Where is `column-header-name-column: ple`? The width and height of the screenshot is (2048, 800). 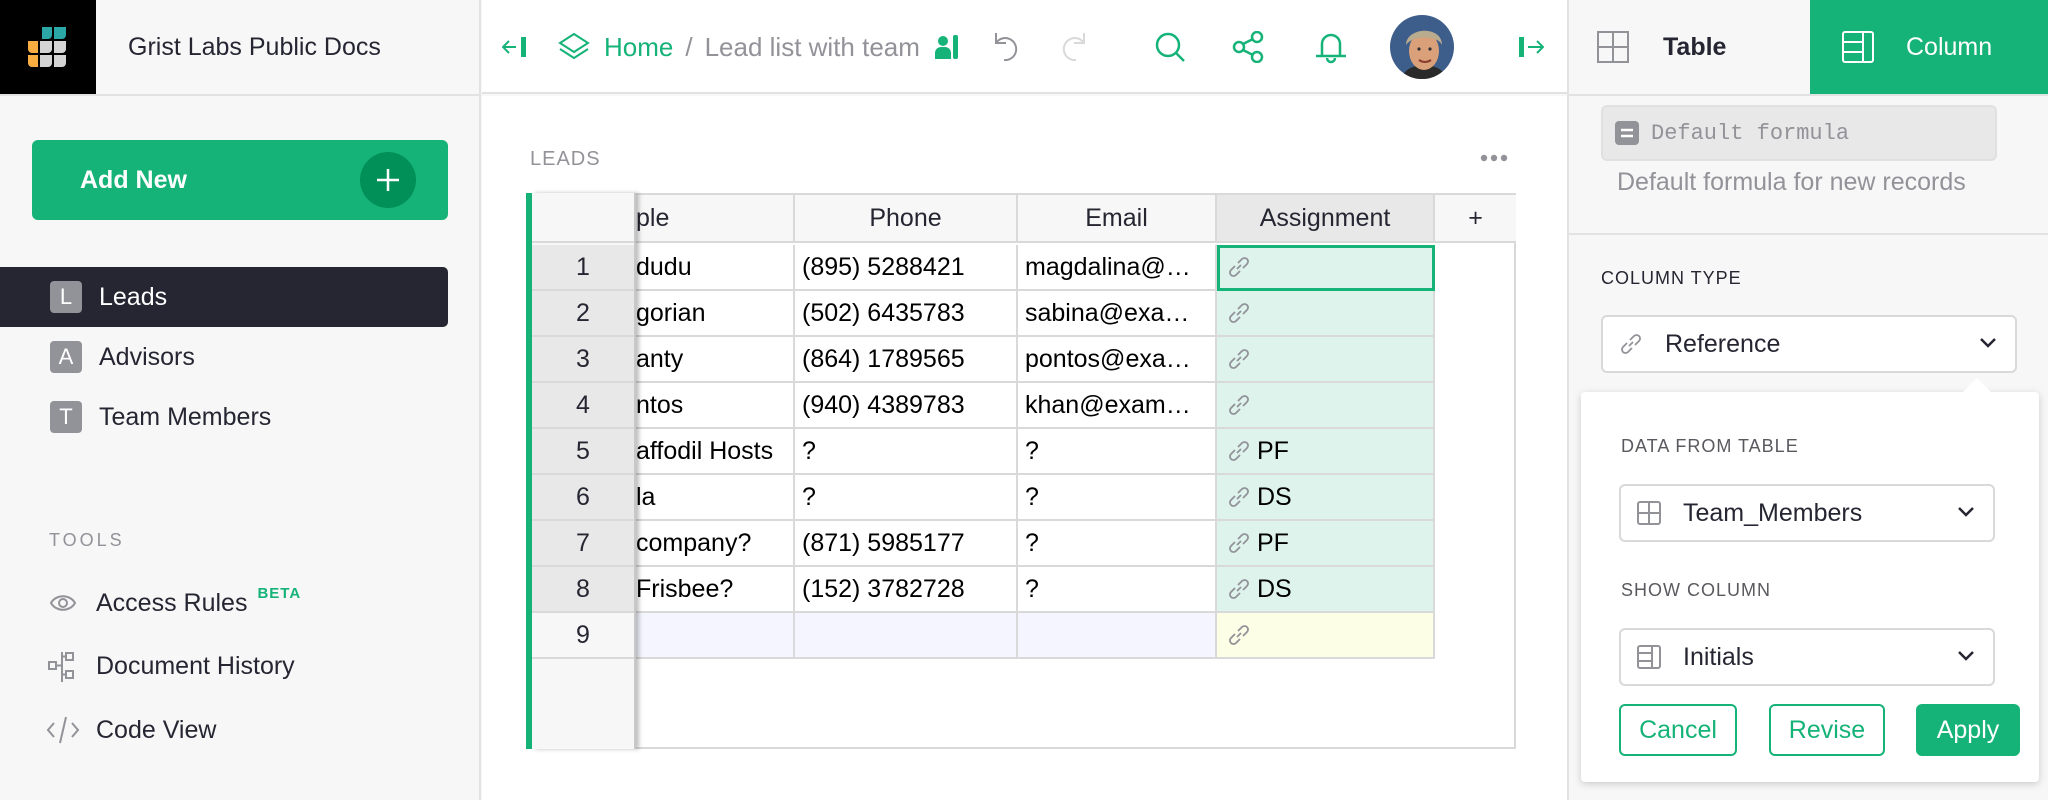 column-header-name-column: ple is located at coordinates (715, 218).